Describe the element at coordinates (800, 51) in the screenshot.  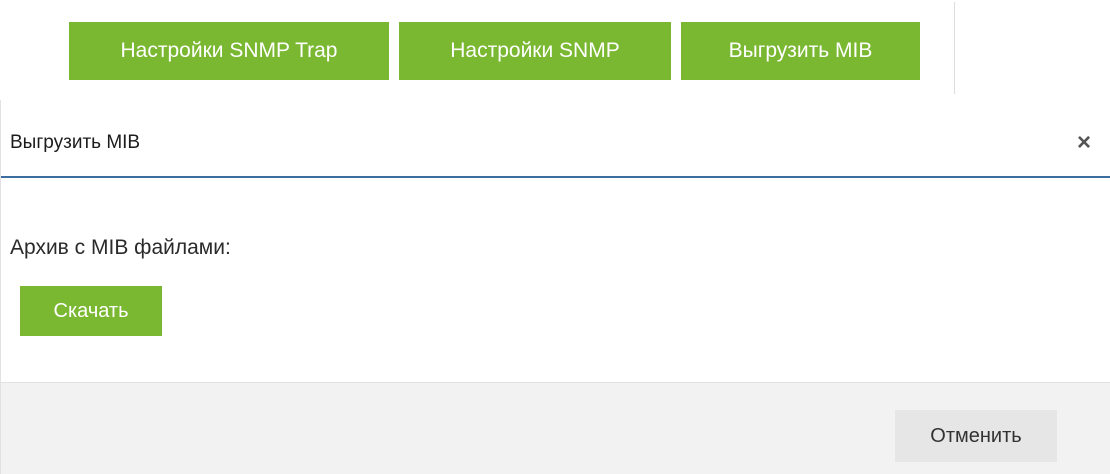
I see `export-mib-button: Выгрузить MIB` at that location.